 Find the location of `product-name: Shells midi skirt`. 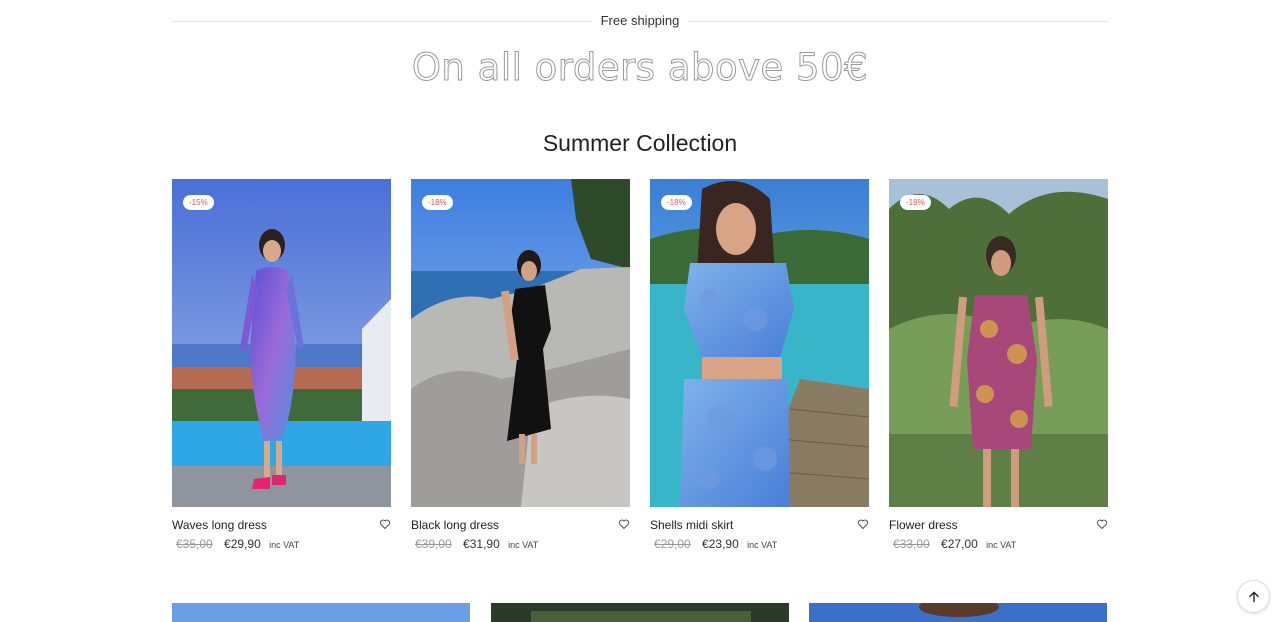

product-name: Shells midi skirt is located at coordinates (759, 525).